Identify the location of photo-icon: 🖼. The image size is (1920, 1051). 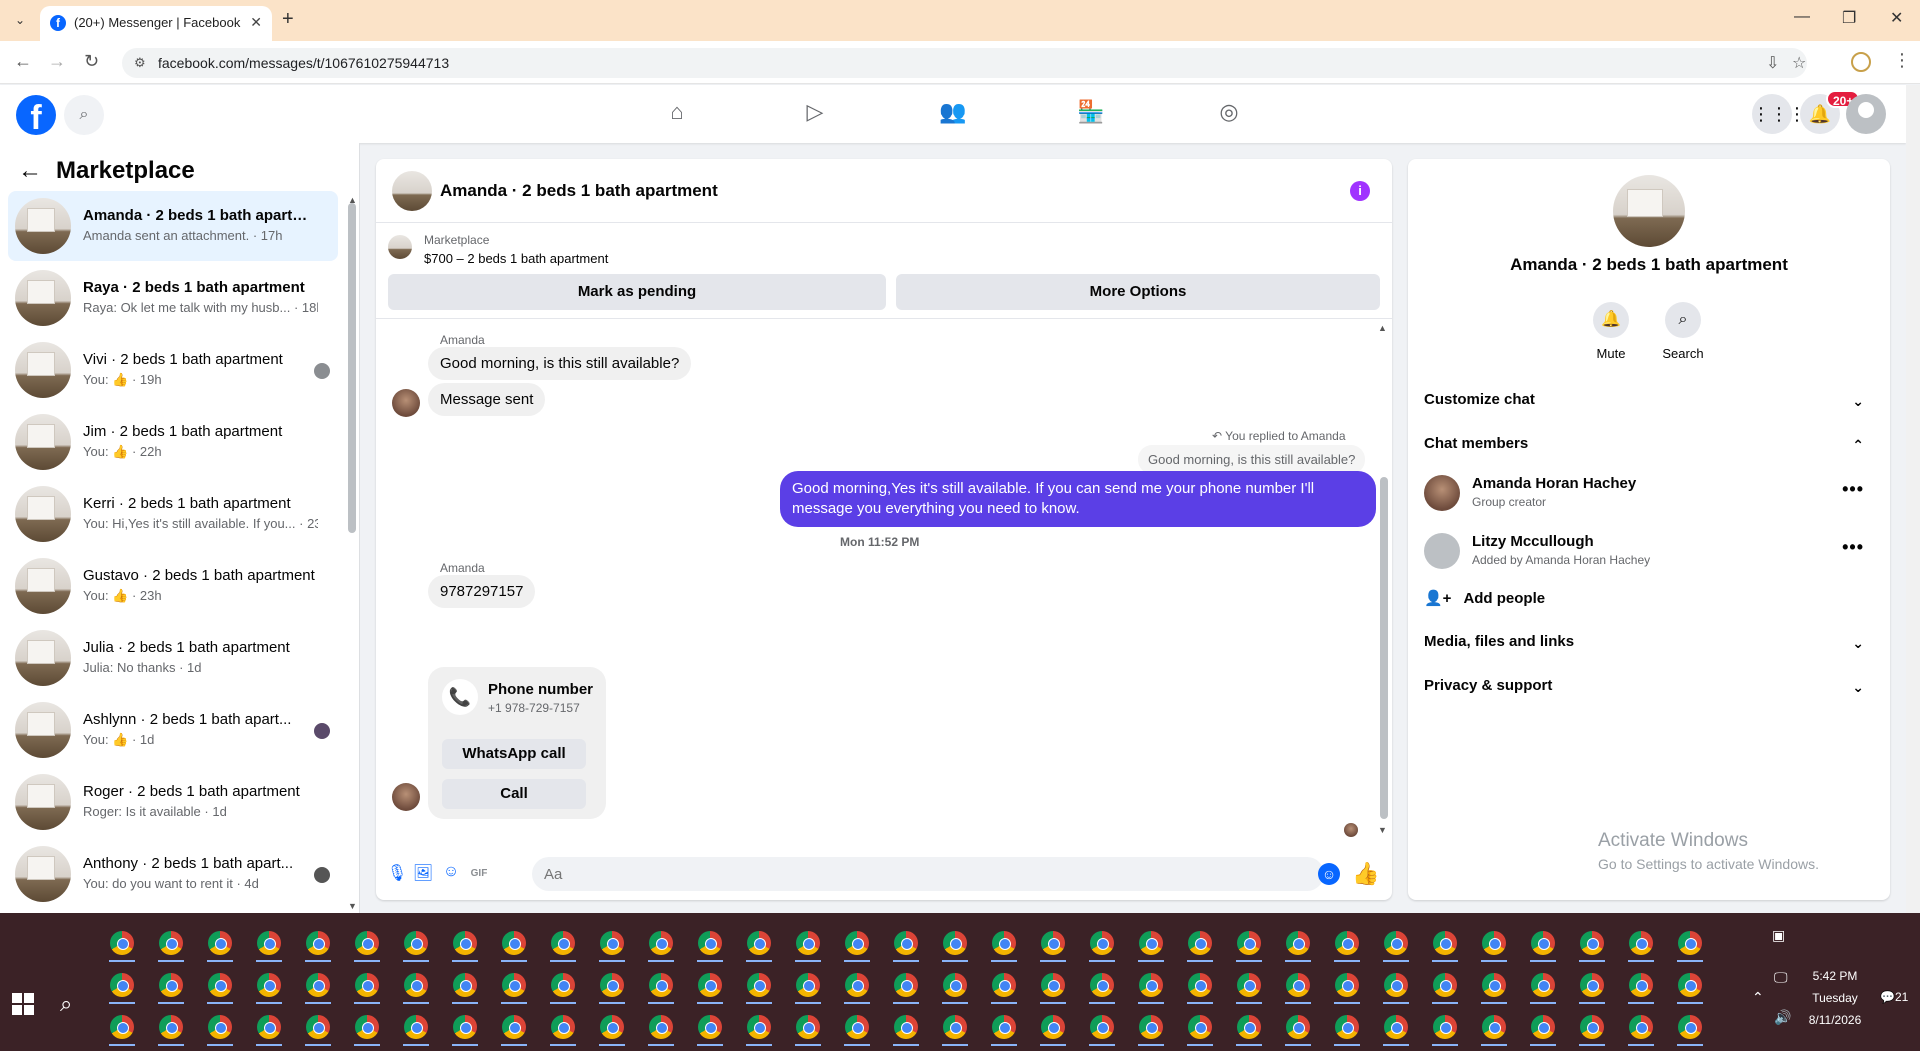
(423, 874).